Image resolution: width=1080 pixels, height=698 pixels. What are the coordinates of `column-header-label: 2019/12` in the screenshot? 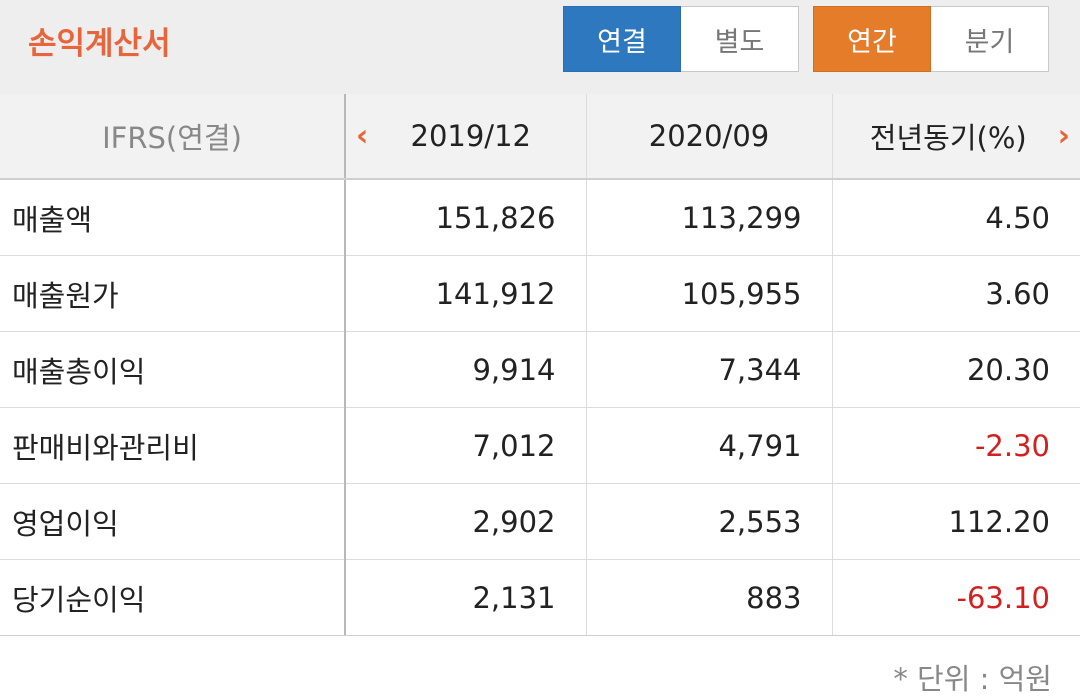 It's located at (470, 136).